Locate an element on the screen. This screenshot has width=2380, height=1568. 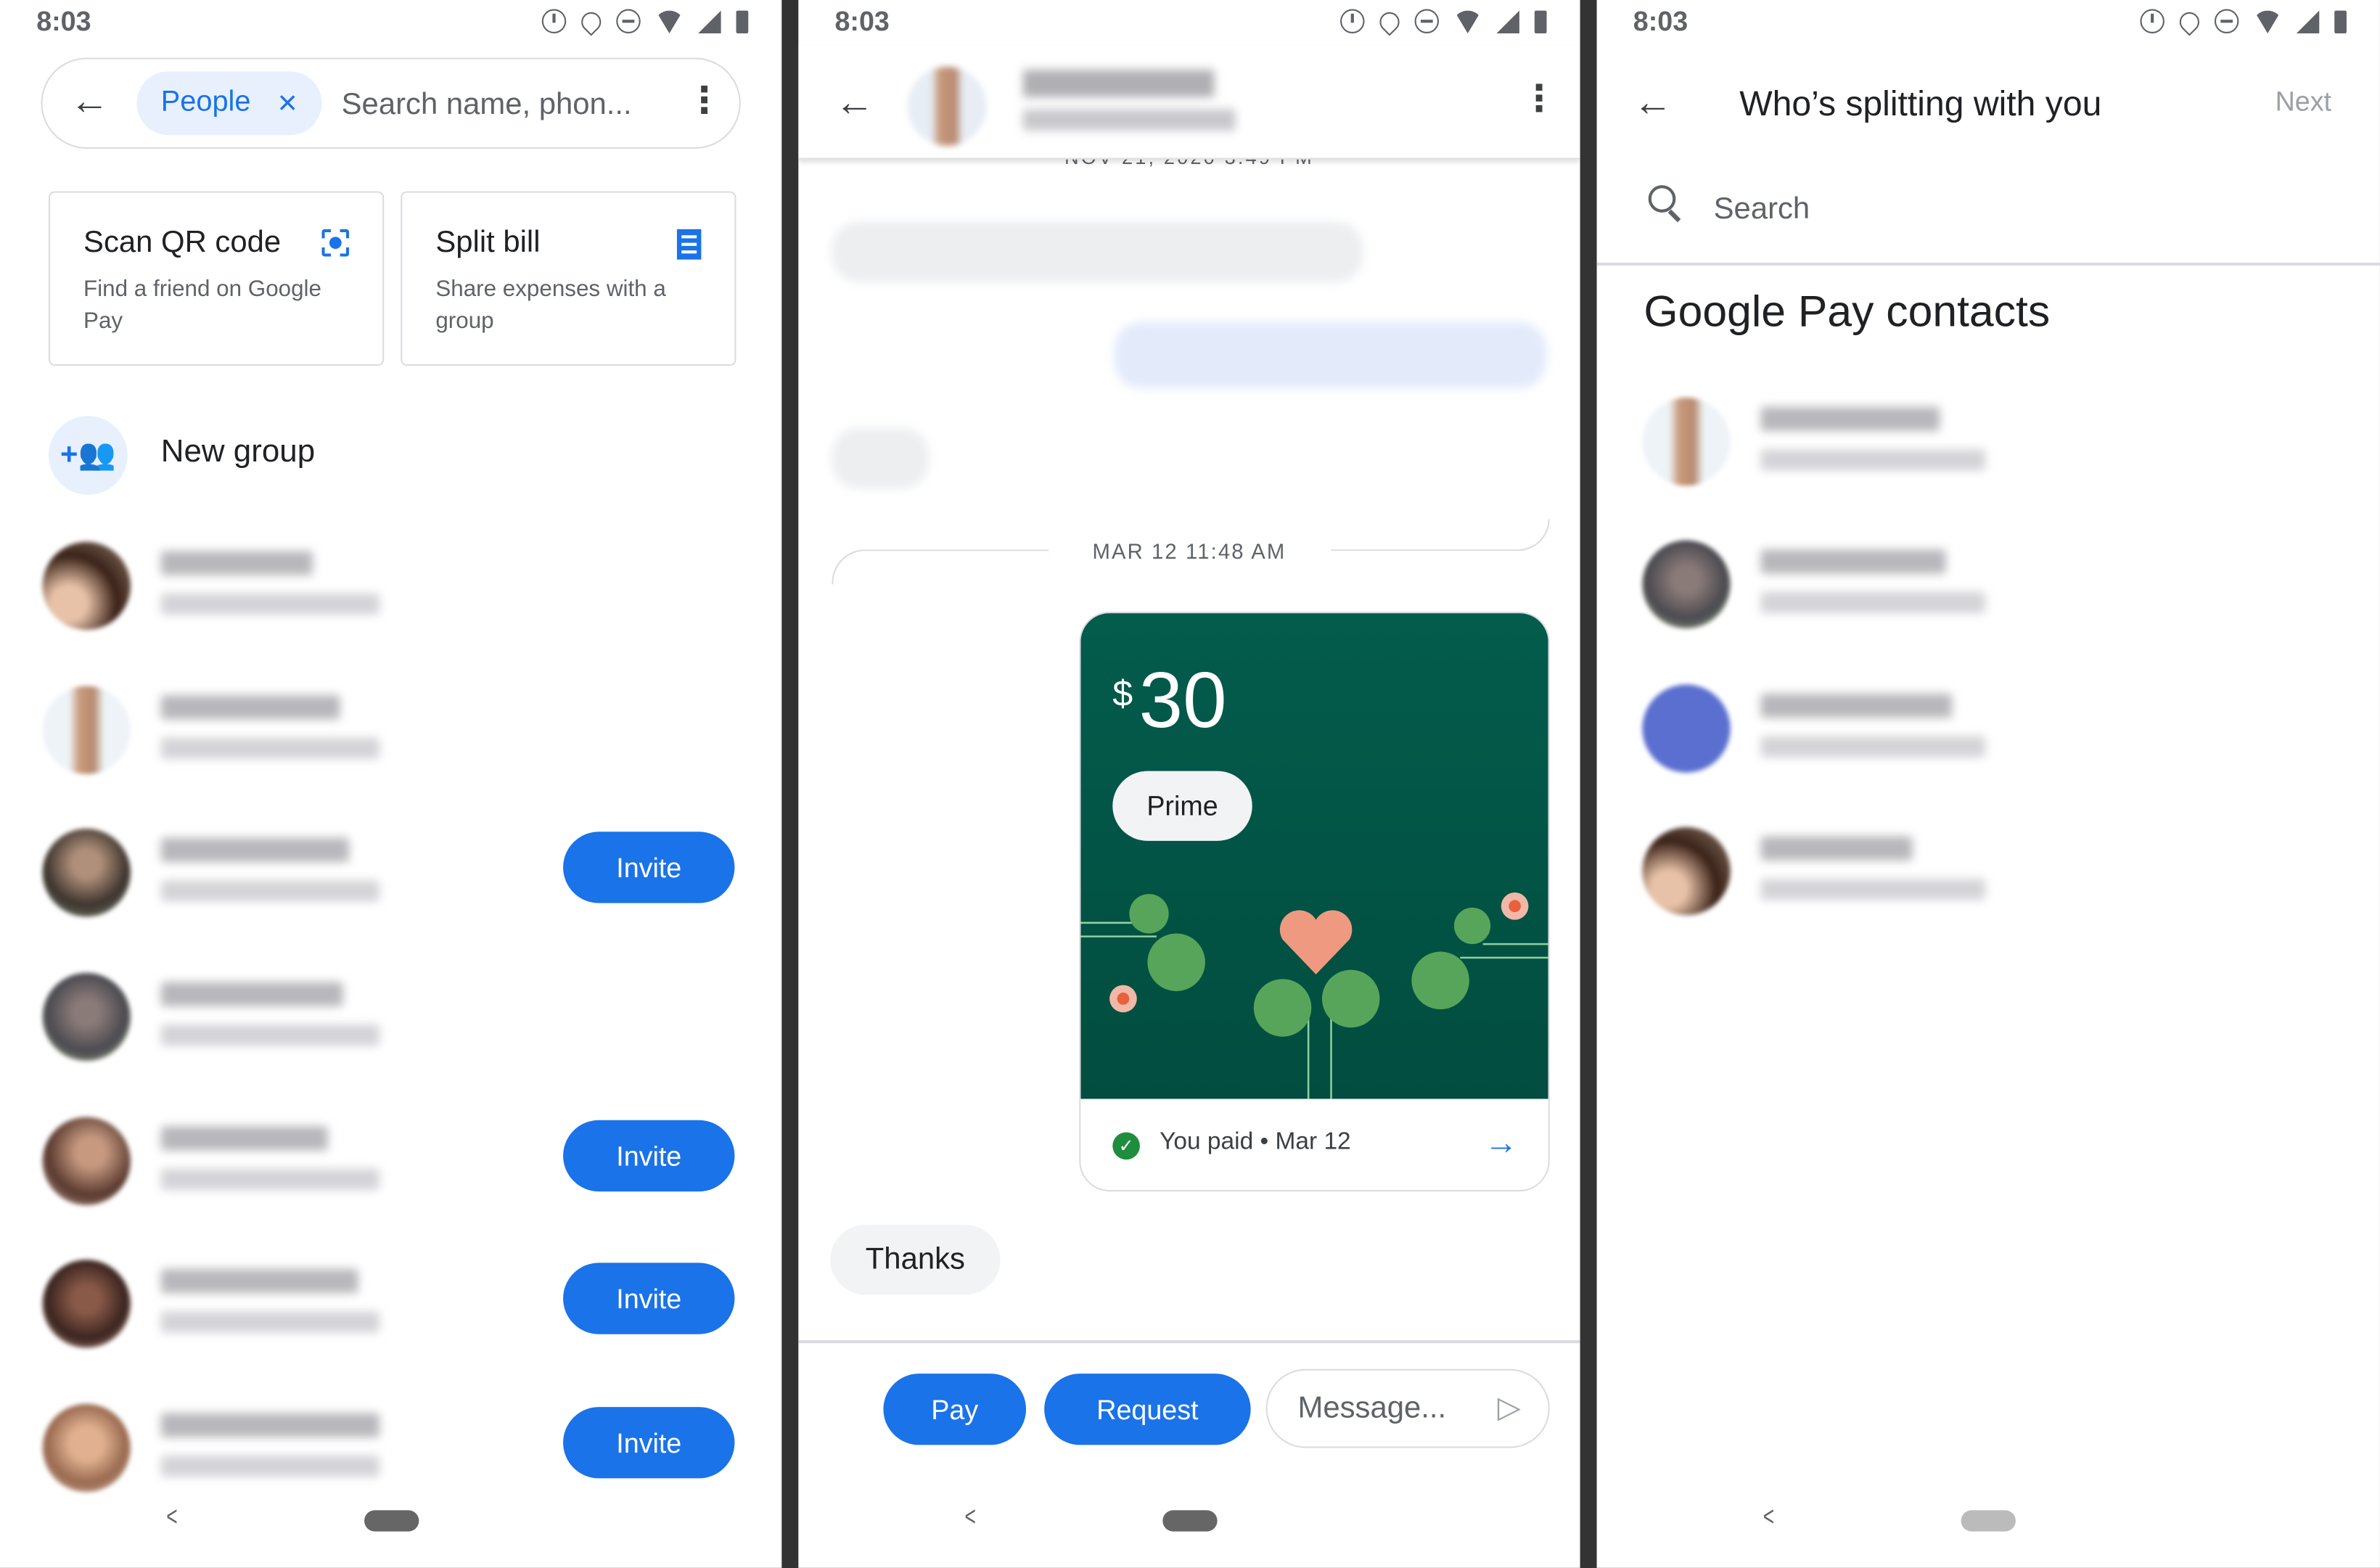
close-icon: × is located at coordinates (288, 103).